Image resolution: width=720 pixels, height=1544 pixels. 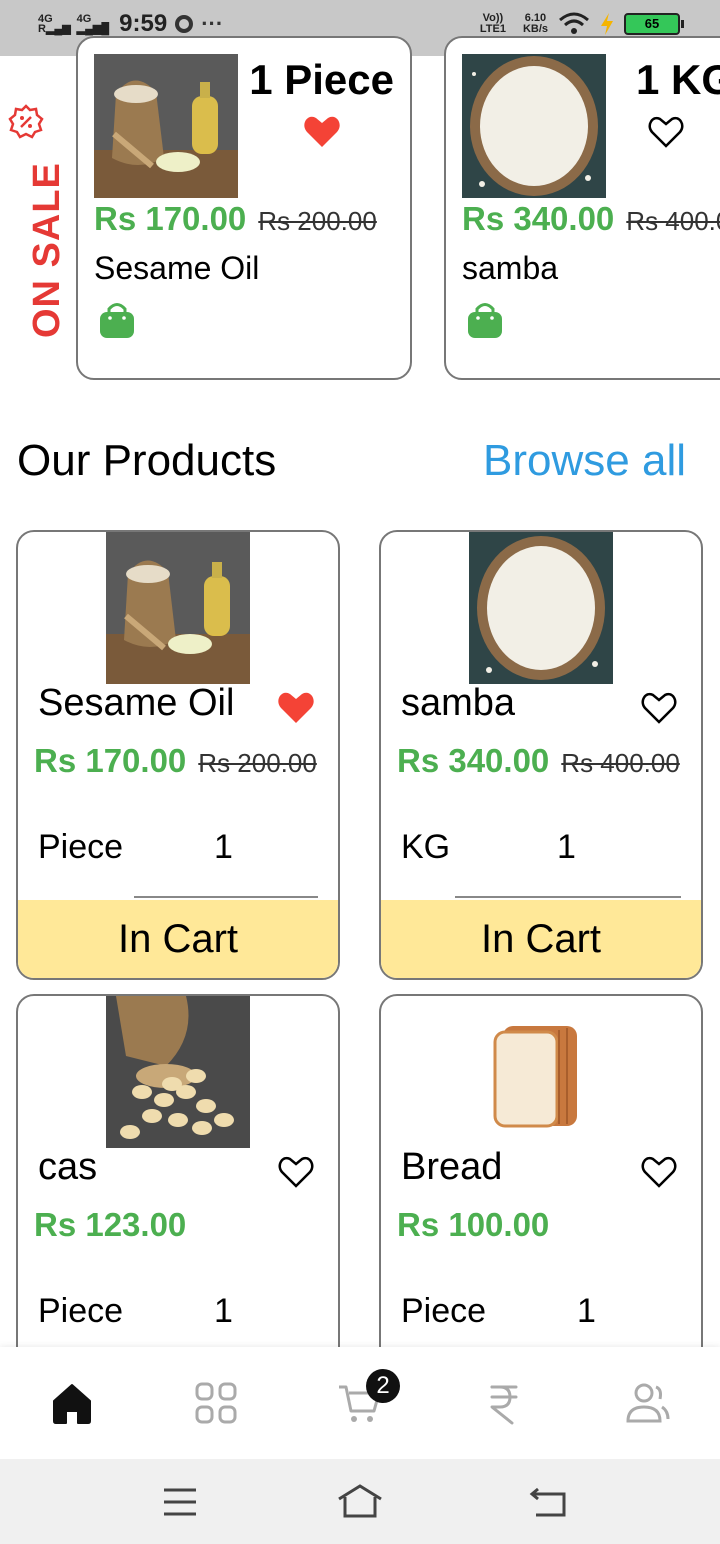 What do you see at coordinates (620, 763) in the screenshot?
I see `product-old-price: Rs 400.00` at bounding box center [620, 763].